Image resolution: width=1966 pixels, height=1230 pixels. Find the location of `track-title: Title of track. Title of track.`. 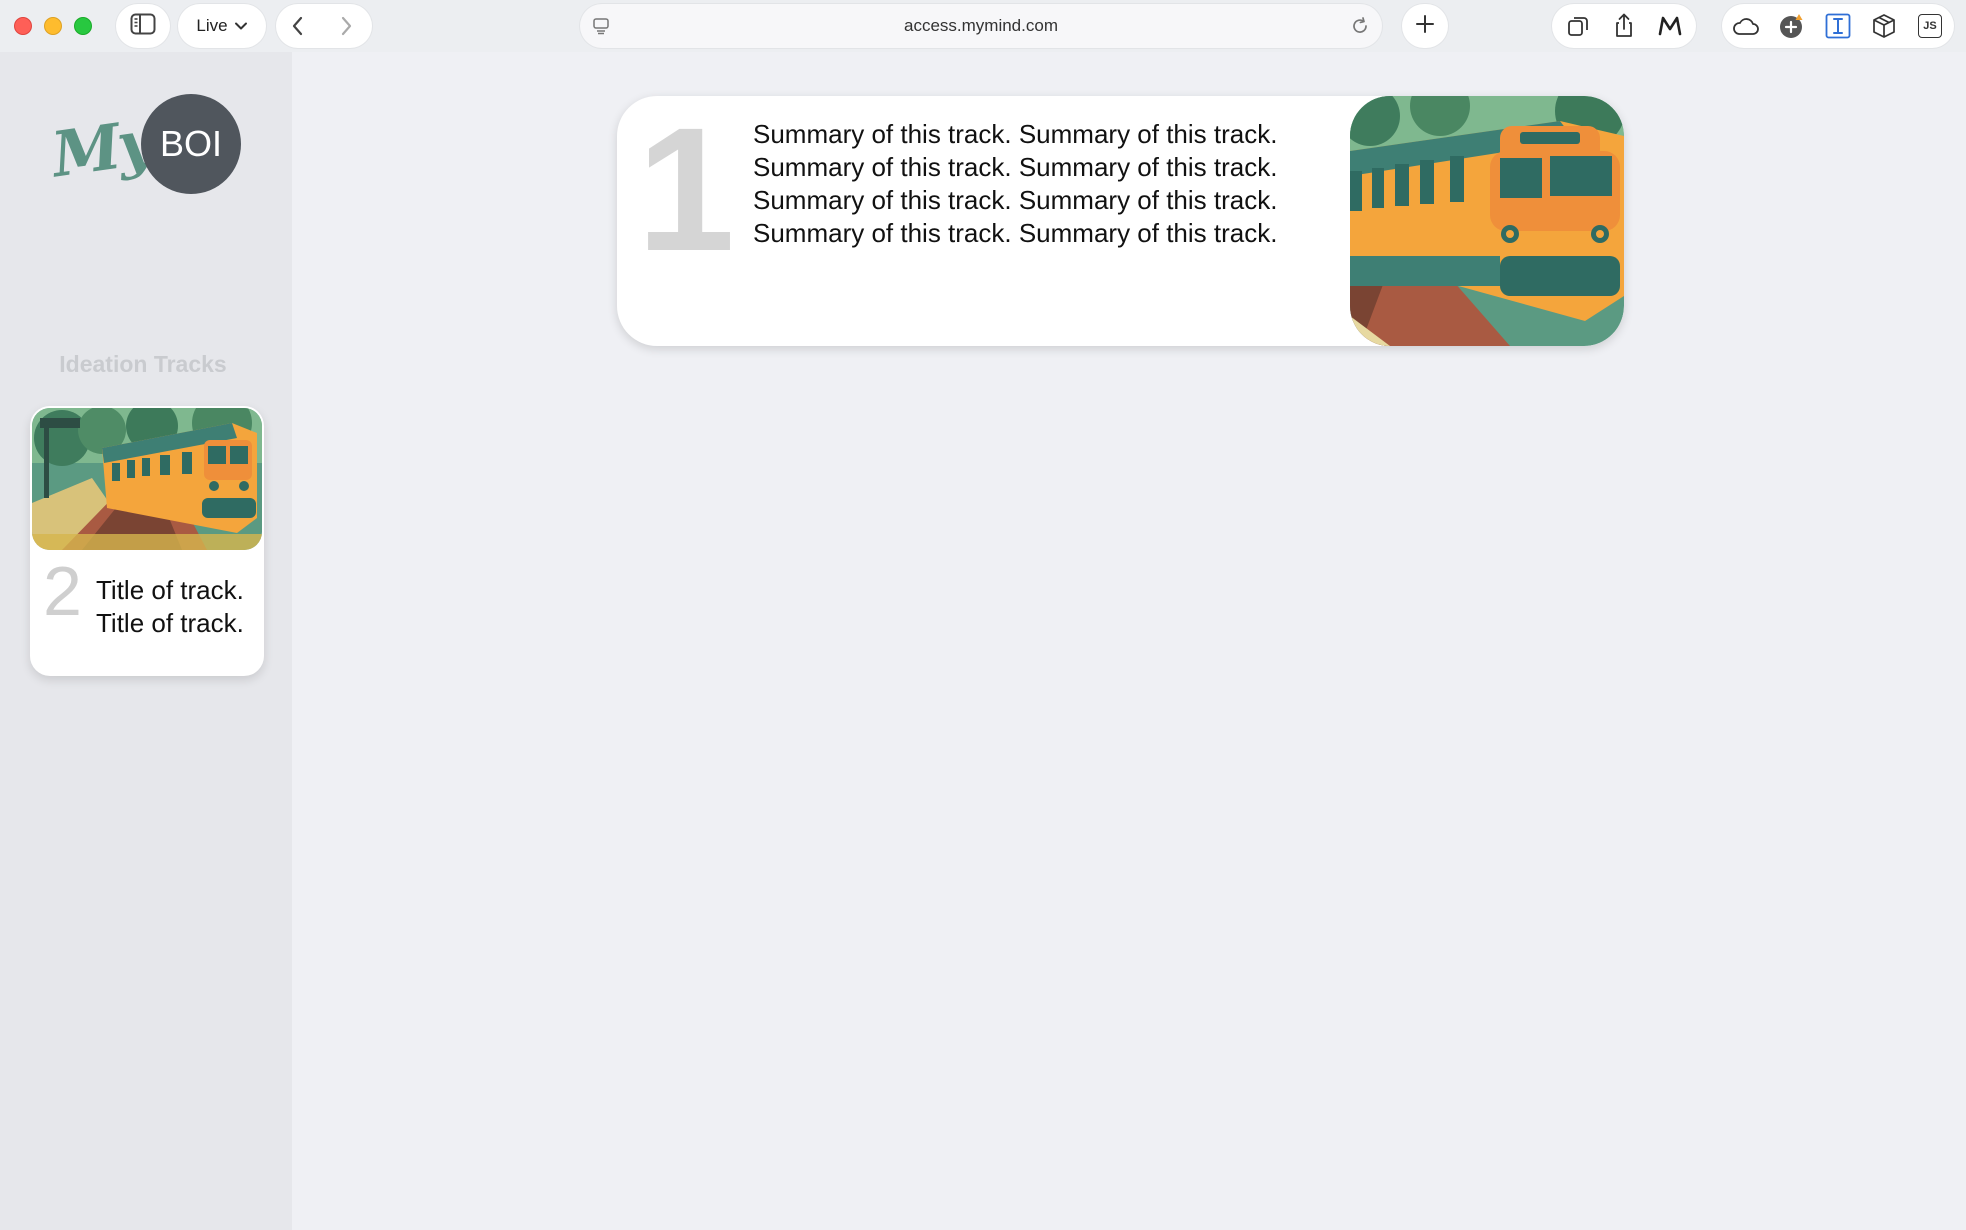

track-title: Title of track. Title of track. is located at coordinates (170, 606).